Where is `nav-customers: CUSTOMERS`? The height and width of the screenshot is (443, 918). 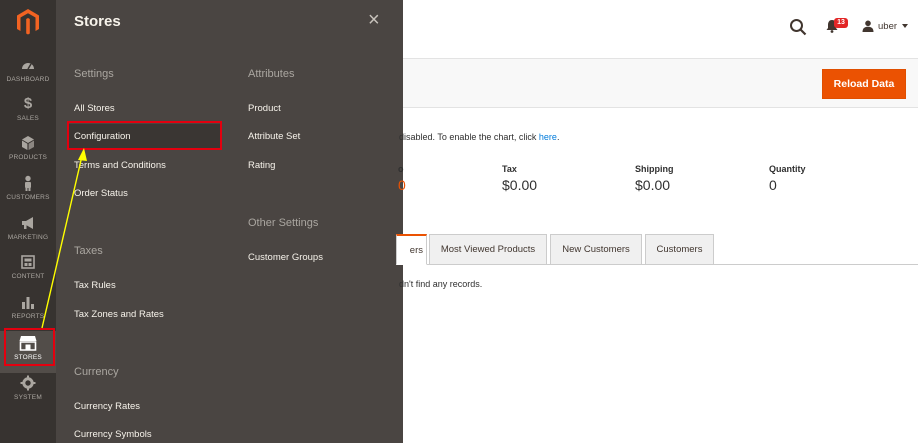 nav-customers: CUSTOMERS is located at coordinates (28, 195).